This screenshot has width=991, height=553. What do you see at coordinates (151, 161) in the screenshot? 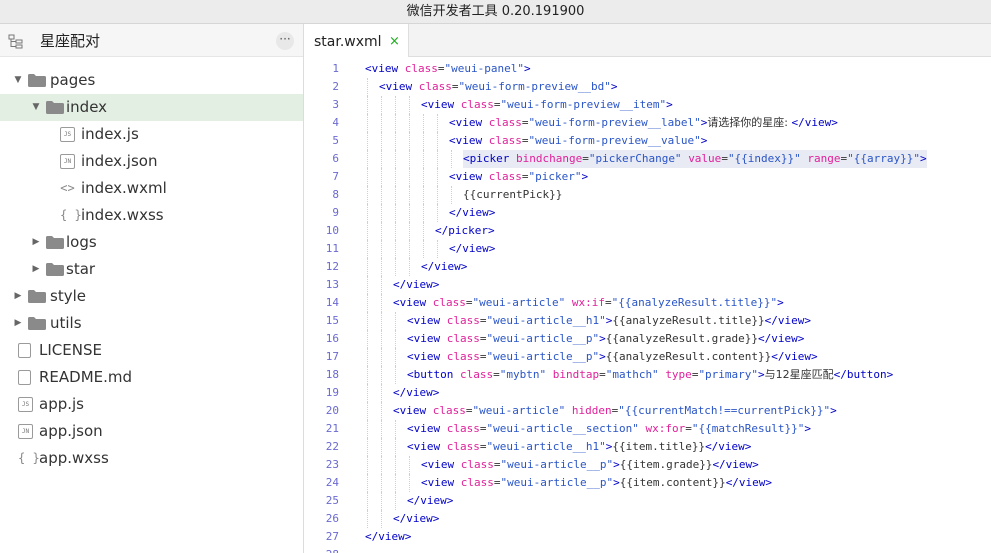
I see `file-item-index-json: JN index.json` at bounding box center [151, 161].